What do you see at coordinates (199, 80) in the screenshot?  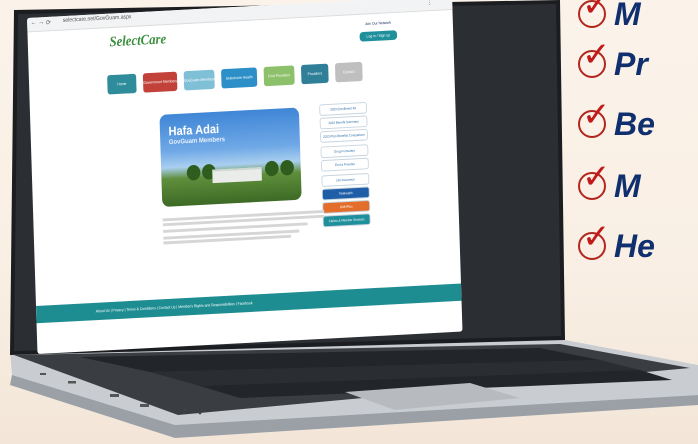 I see `tile-govguam-members: GovGuam Members` at bounding box center [199, 80].